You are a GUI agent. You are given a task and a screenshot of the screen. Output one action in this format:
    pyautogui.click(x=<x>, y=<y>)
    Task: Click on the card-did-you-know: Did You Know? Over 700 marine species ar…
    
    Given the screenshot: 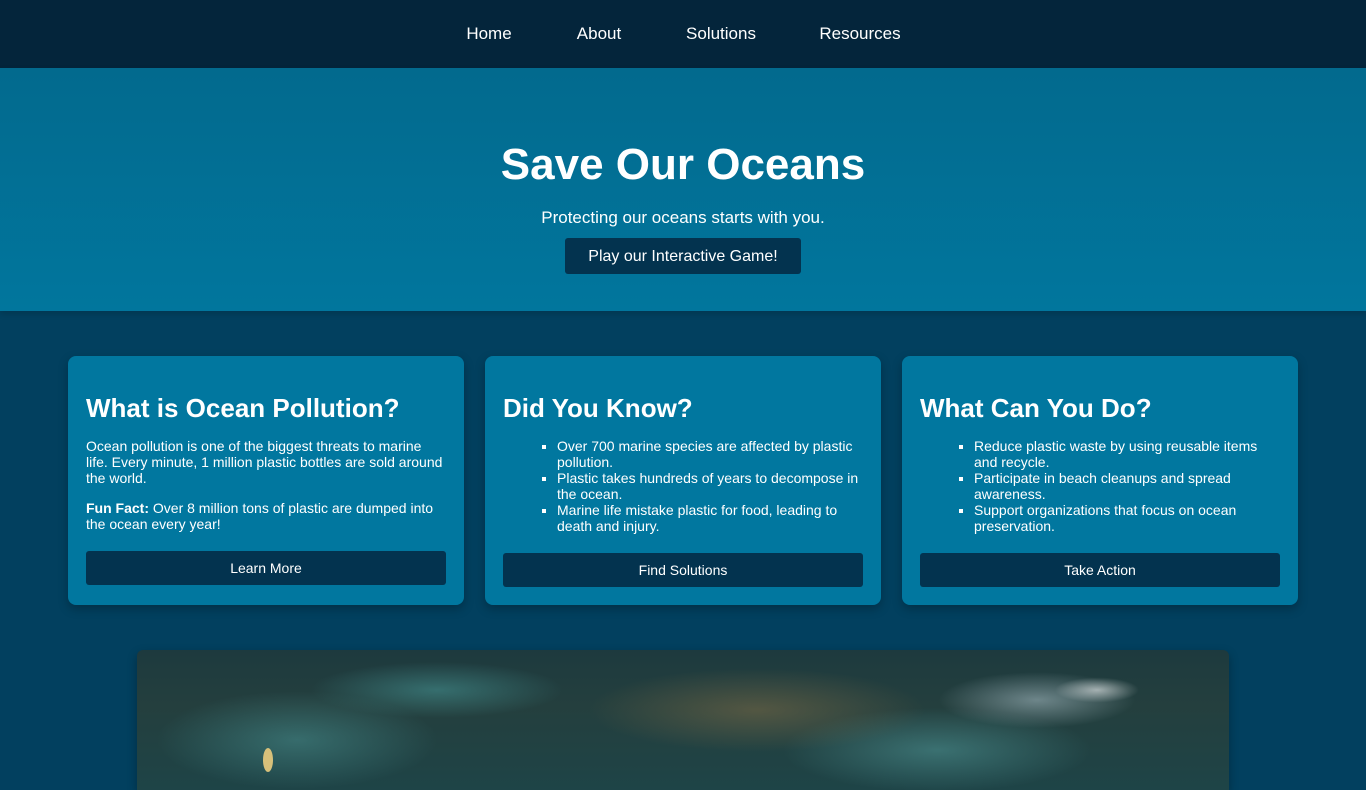 What is the action you would take?
    pyautogui.click(x=683, y=480)
    